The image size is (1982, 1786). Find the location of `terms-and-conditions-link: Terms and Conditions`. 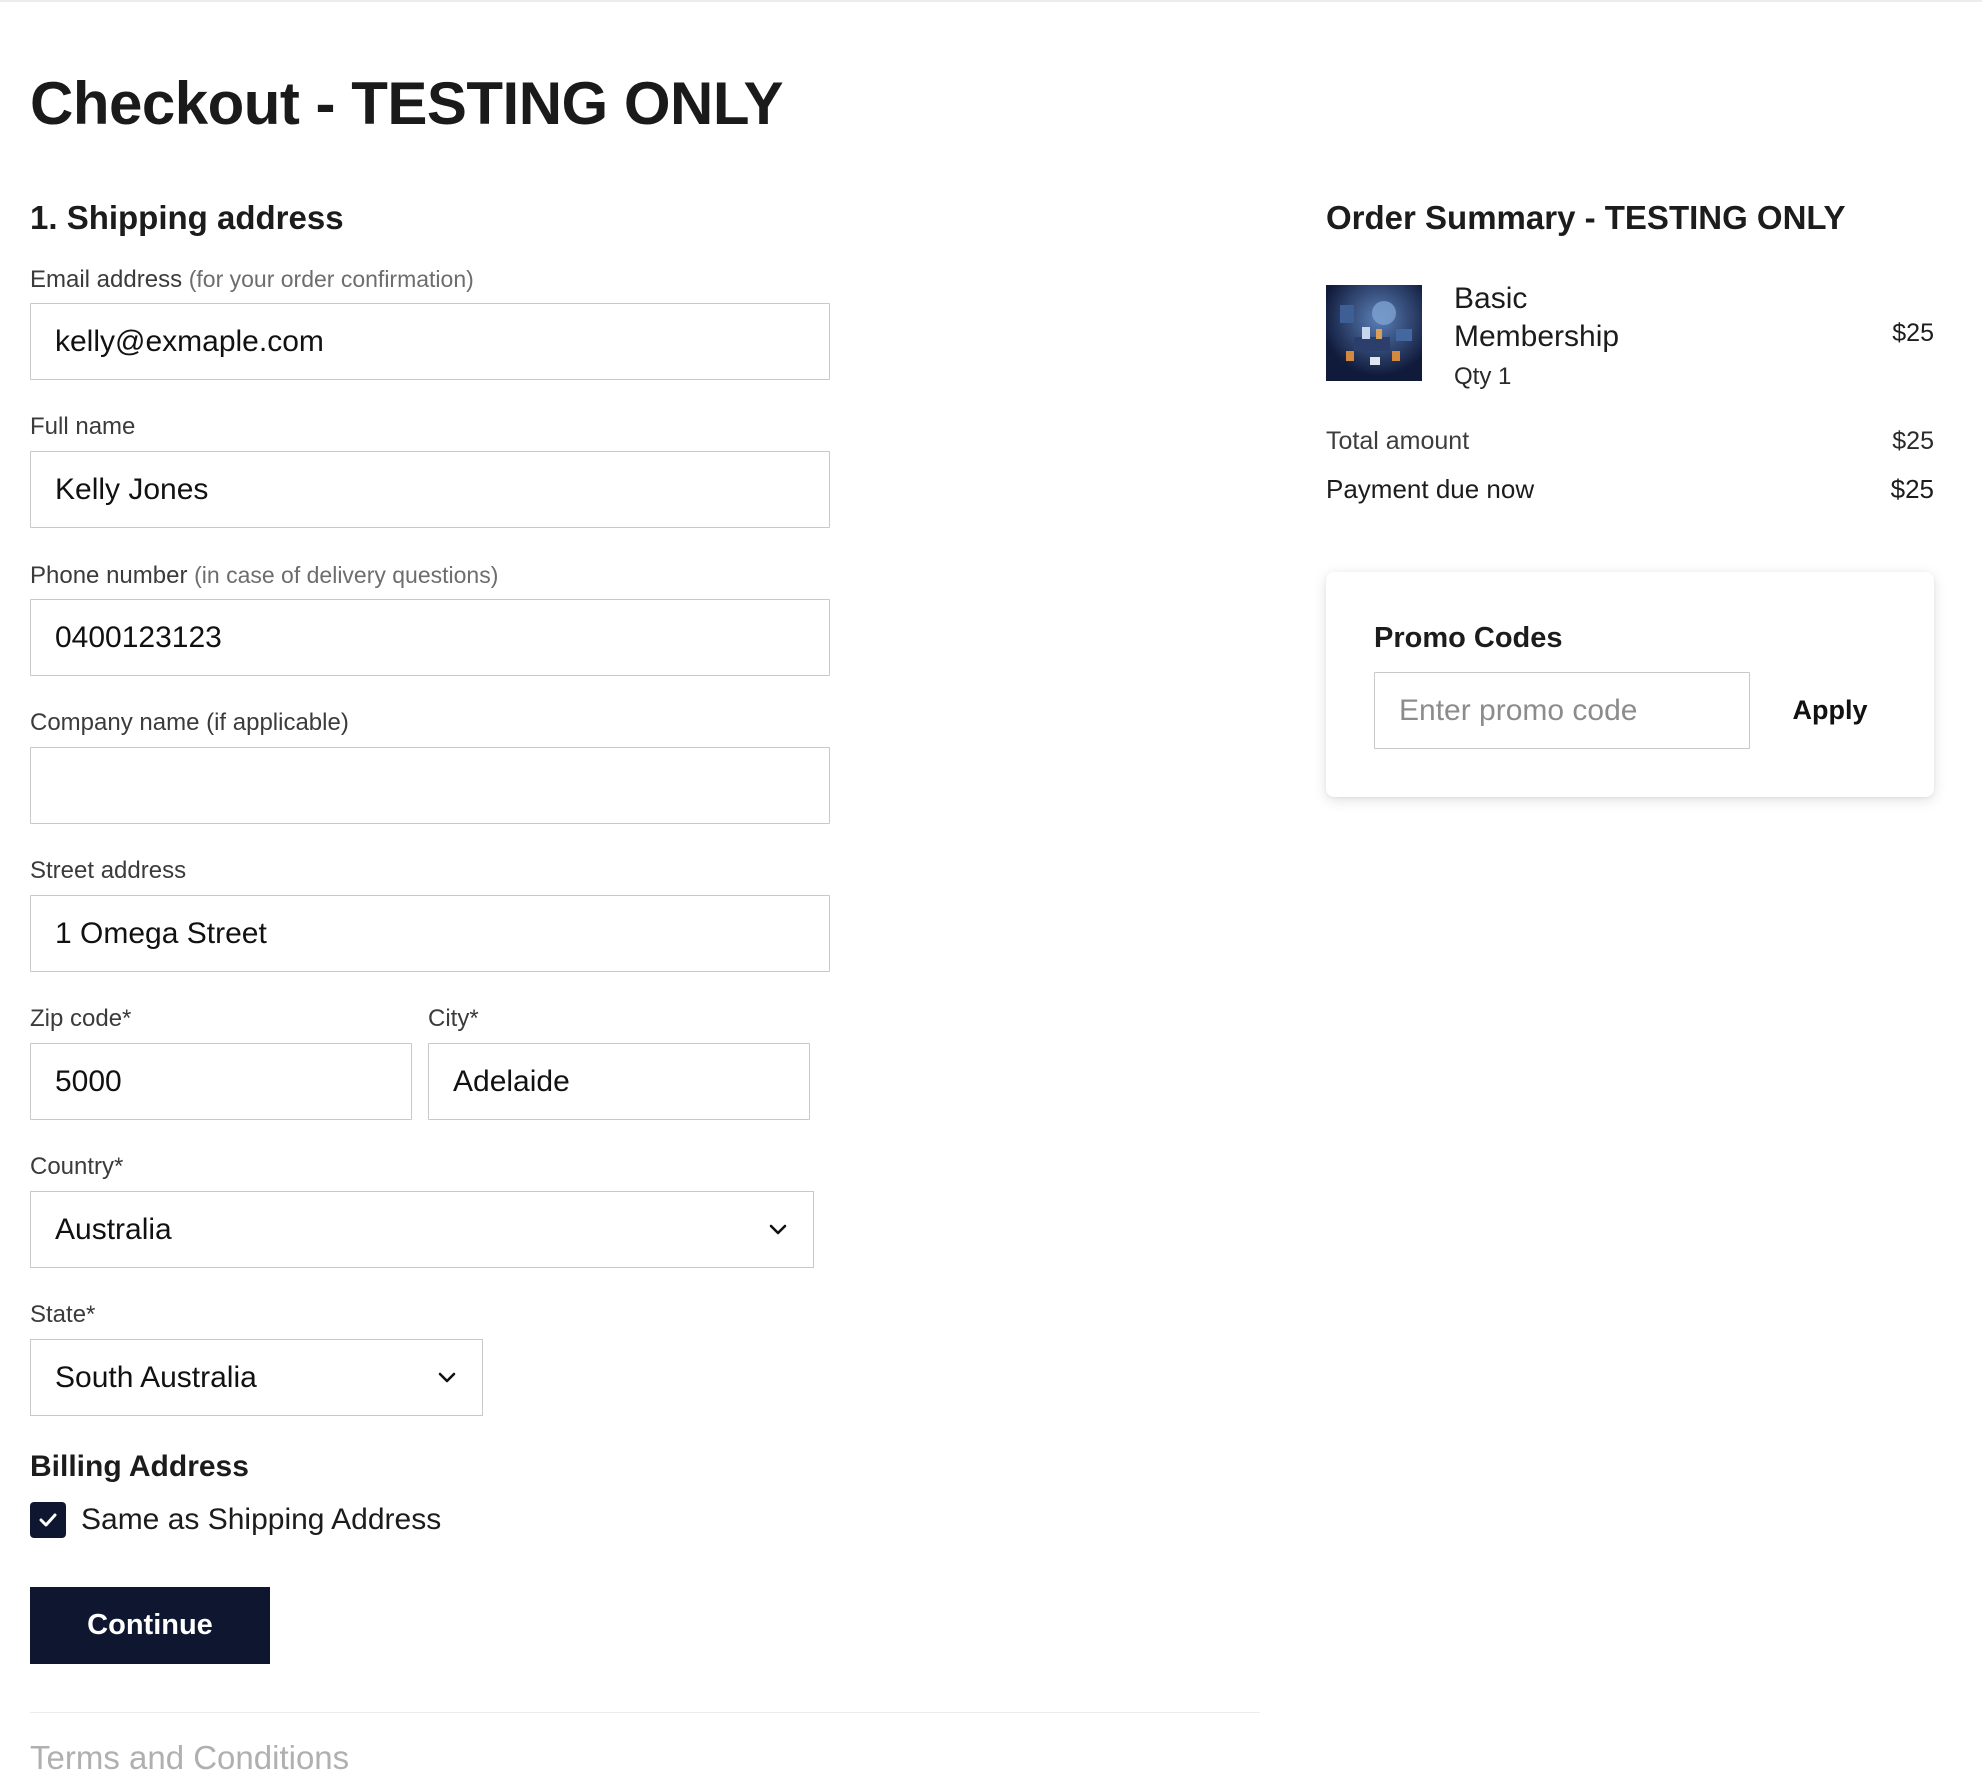

terms-and-conditions-link: Terms and Conditions is located at coordinates (189, 1758).